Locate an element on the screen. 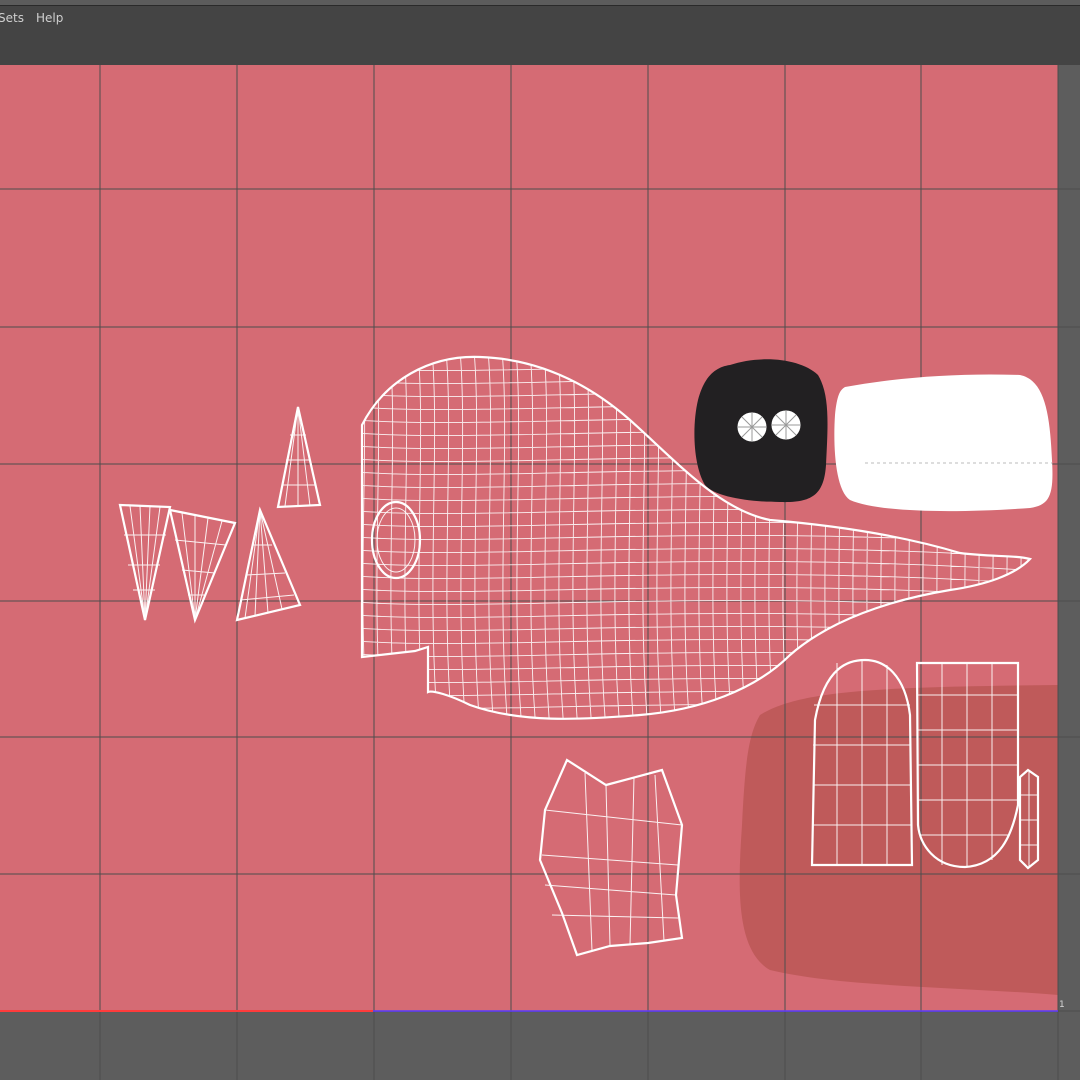 Image resolution: width=1080 pixels, height=1080 pixels. texture-shadow-patch is located at coordinates (898, 840).